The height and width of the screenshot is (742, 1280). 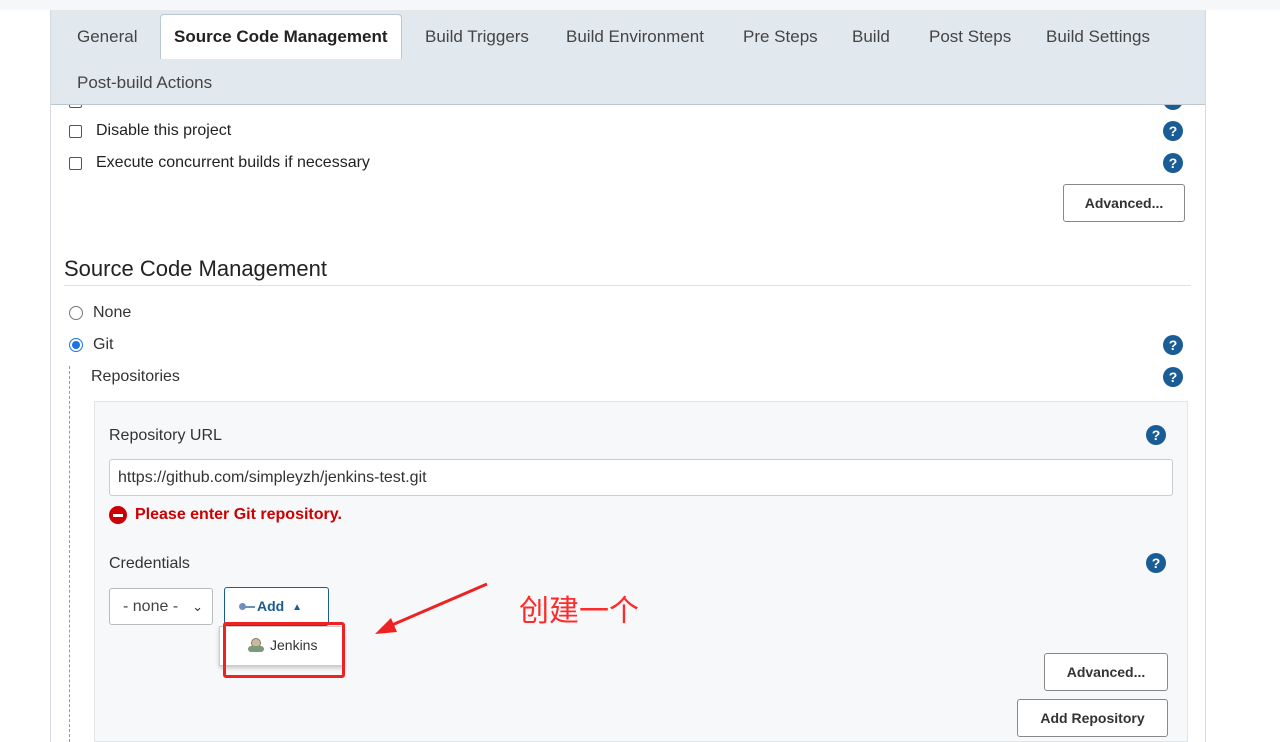 What do you see at coordinates (91, 345) in the screenshot?
I see `scm-option-git: Git` at bounding box center [91, 345].